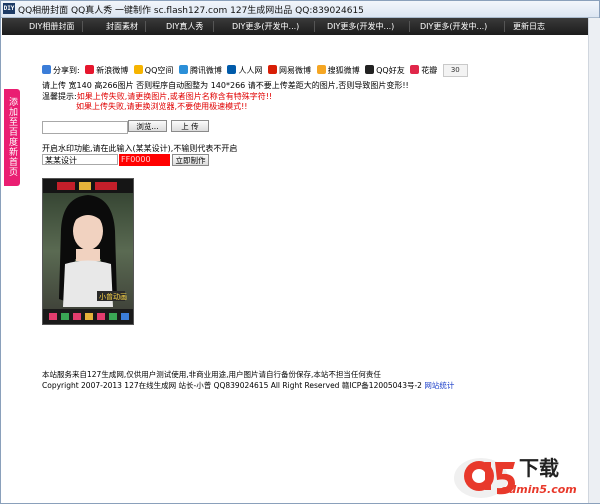 This screenshot has width=600, height=504. What do you see at coordinates (455, 70) in the screenshot?
I see `share-count: 30` at bounding box center [455, 70].